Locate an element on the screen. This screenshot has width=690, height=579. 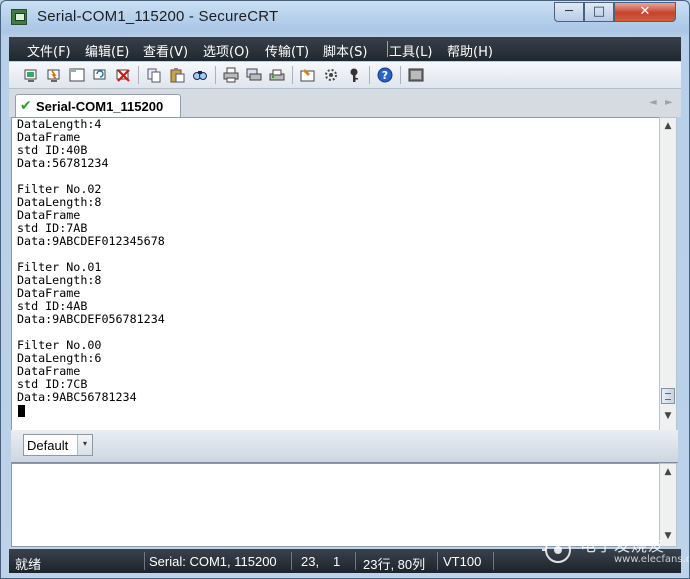
status-row: 23, is located at coordinates (310, 561).